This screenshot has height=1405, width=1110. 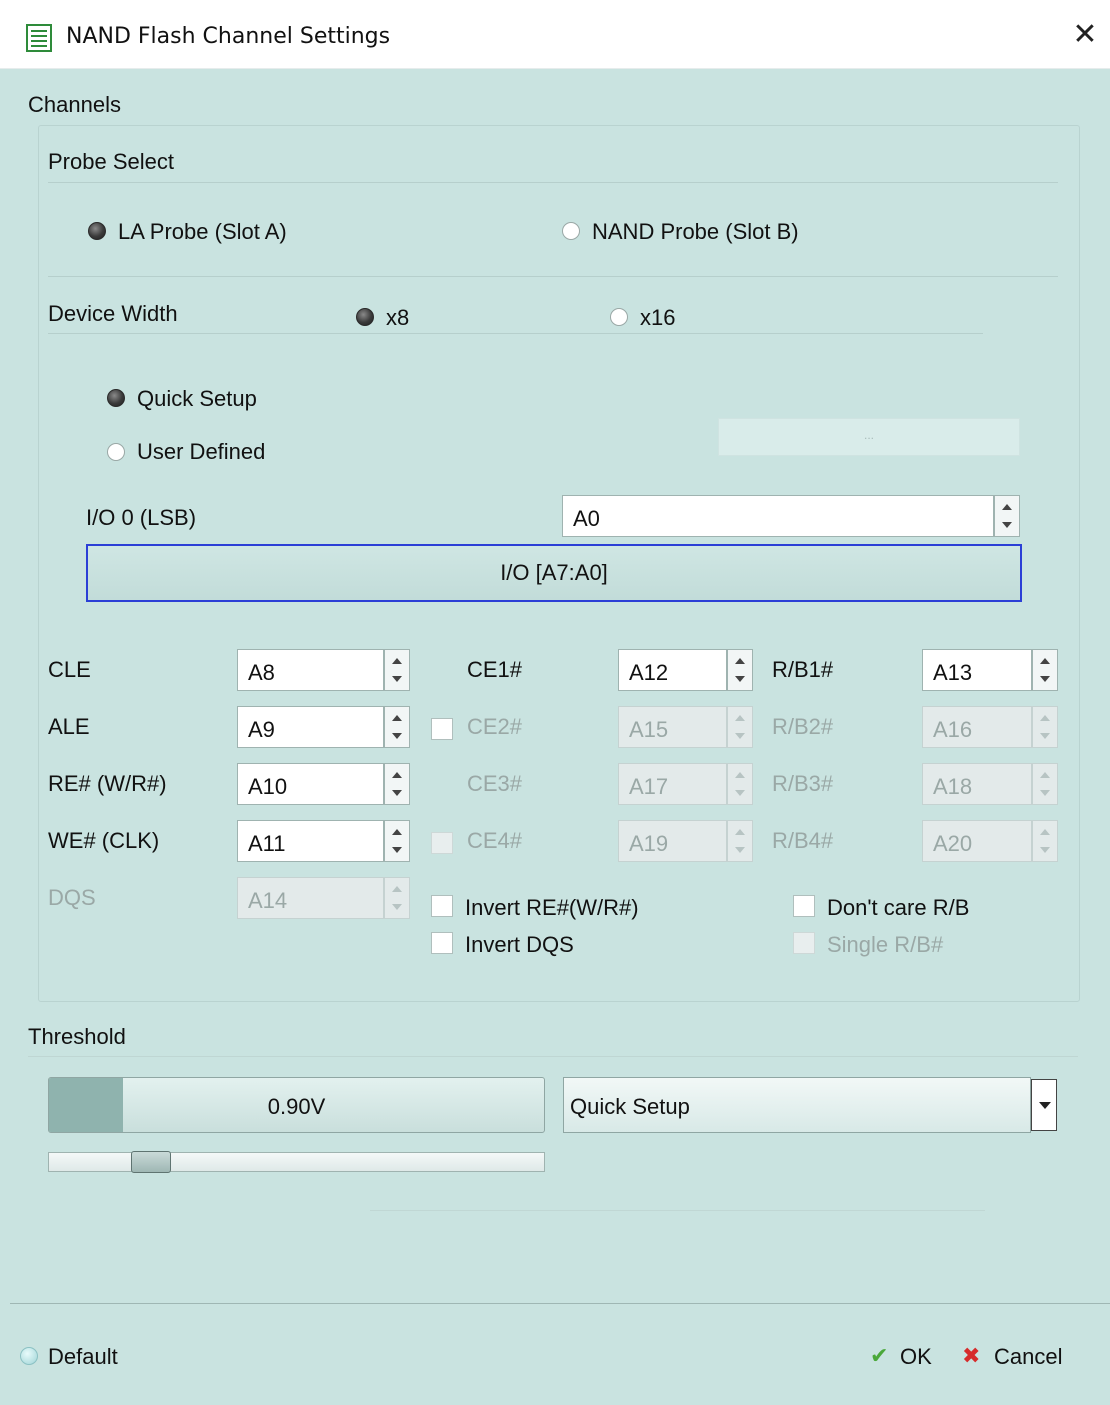 What do you see at coordinates (804, 906) in the screenshot?
I see `dont-care-rb-checkbox` at bounding box center [804, 906].